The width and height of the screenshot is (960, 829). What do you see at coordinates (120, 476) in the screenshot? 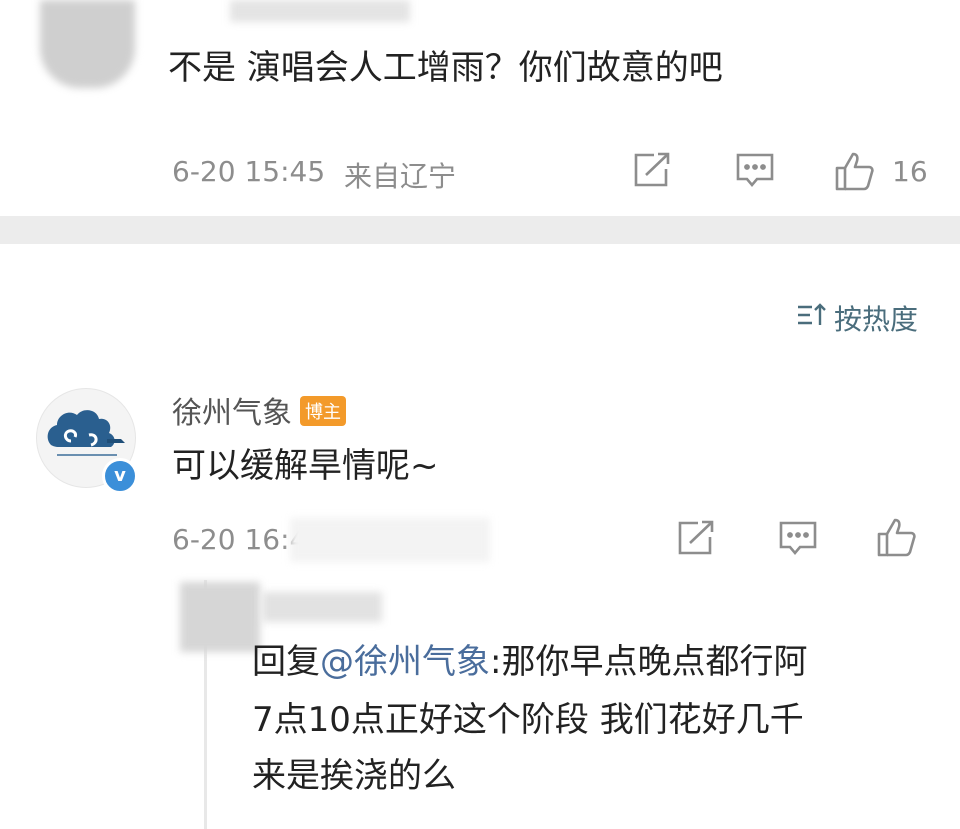
I see `verified-icon: v` at bounding box center [120, 476].